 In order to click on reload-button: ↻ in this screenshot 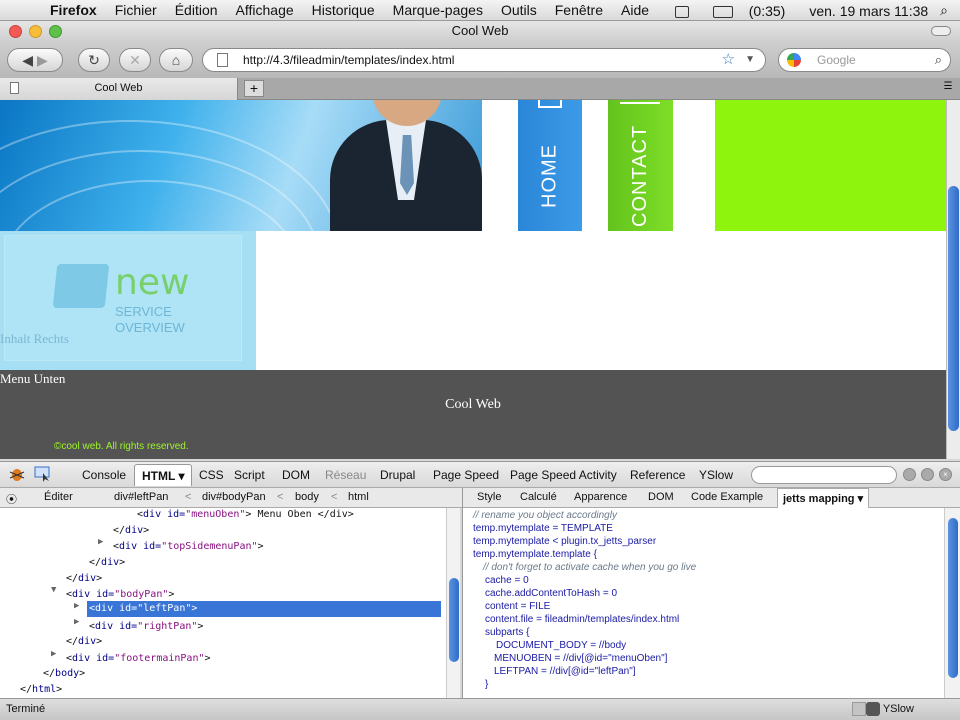, I will do `click(94, 60)`.